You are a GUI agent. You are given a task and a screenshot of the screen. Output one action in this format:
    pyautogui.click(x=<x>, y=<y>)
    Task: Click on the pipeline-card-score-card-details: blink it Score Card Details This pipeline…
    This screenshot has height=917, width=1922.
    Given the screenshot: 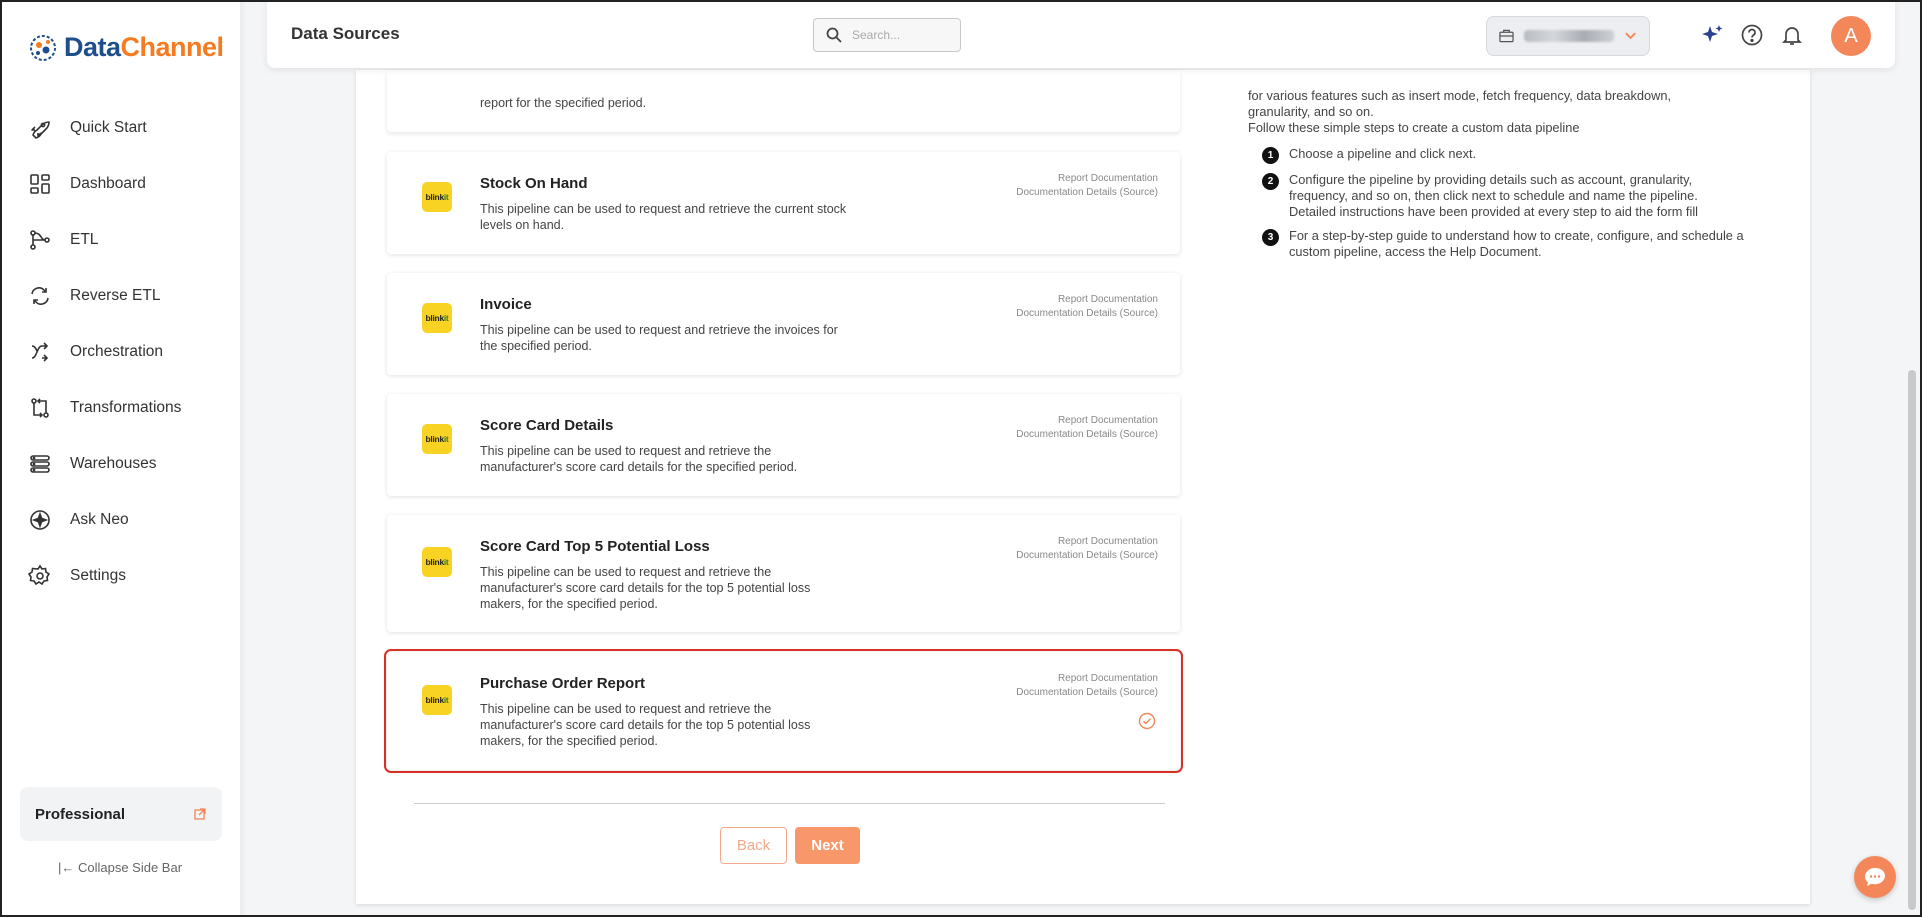 What is the action you would take?
    pyautogui.click(x=783, y=445)
    